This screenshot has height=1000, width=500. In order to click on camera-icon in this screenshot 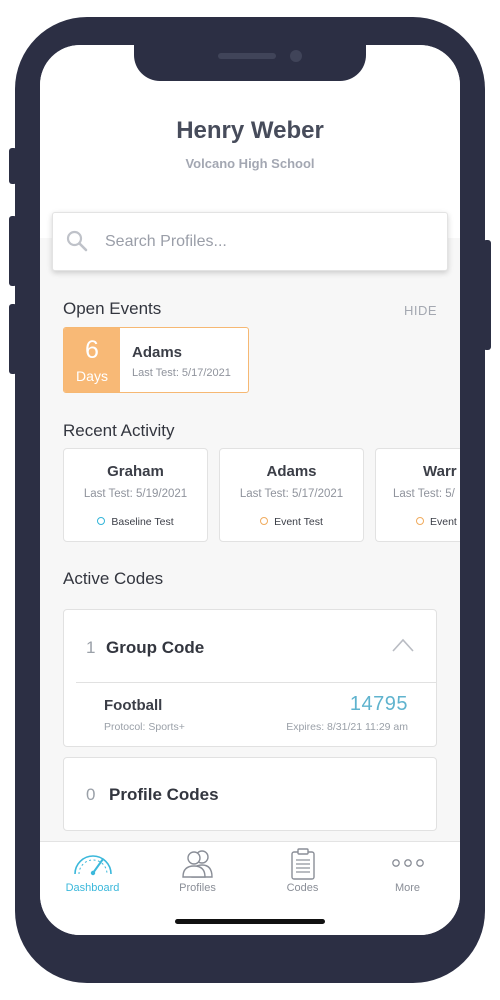, I will do `click(296, 56)`.